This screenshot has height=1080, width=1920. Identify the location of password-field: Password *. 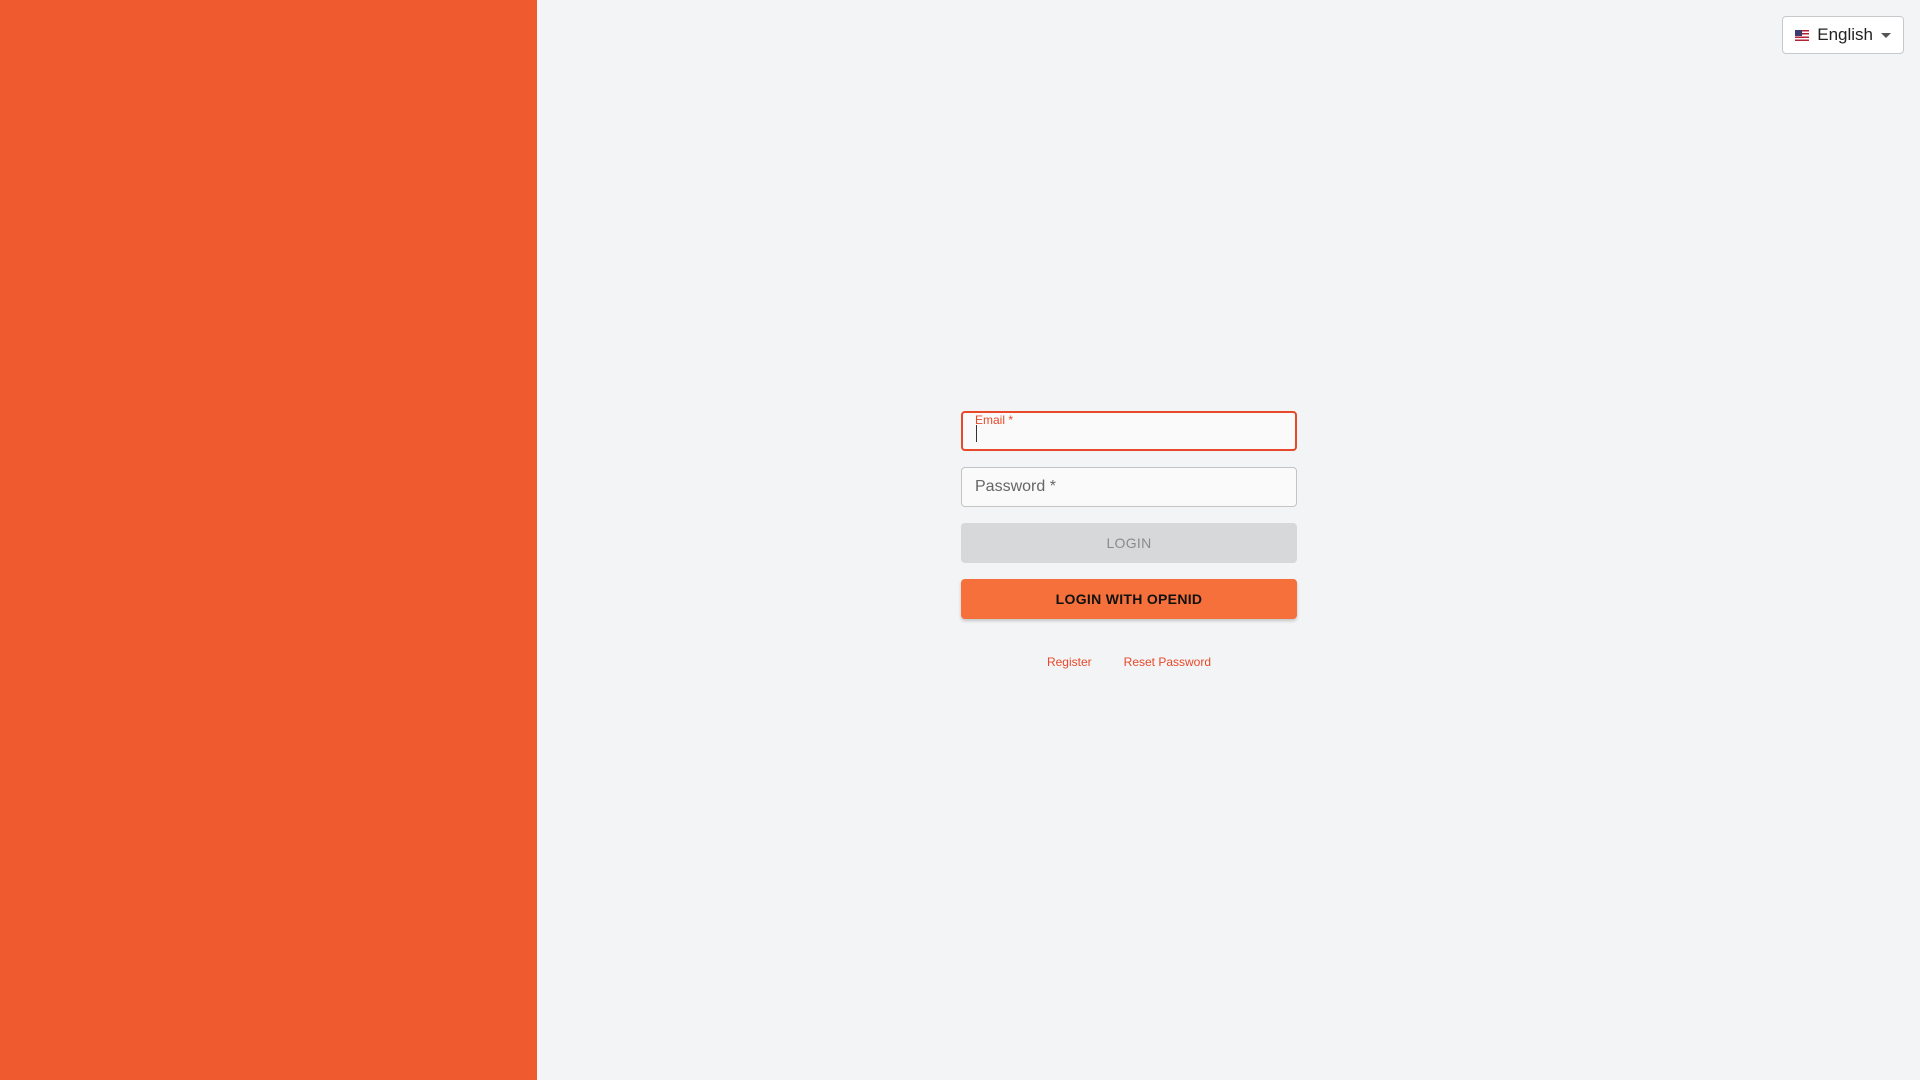
(1129, 487).